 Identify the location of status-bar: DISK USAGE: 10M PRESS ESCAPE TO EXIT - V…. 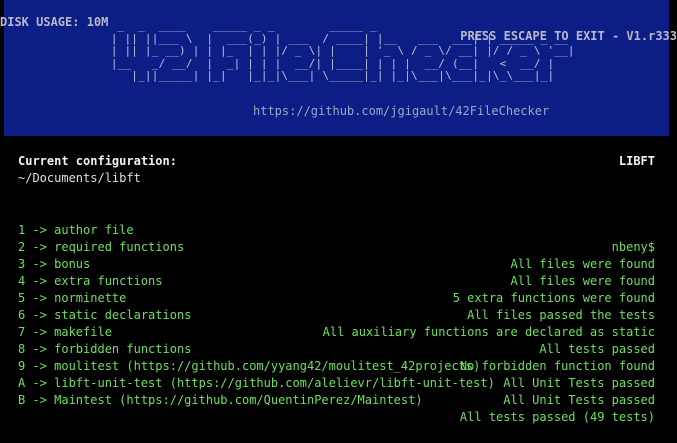
(338, 22).